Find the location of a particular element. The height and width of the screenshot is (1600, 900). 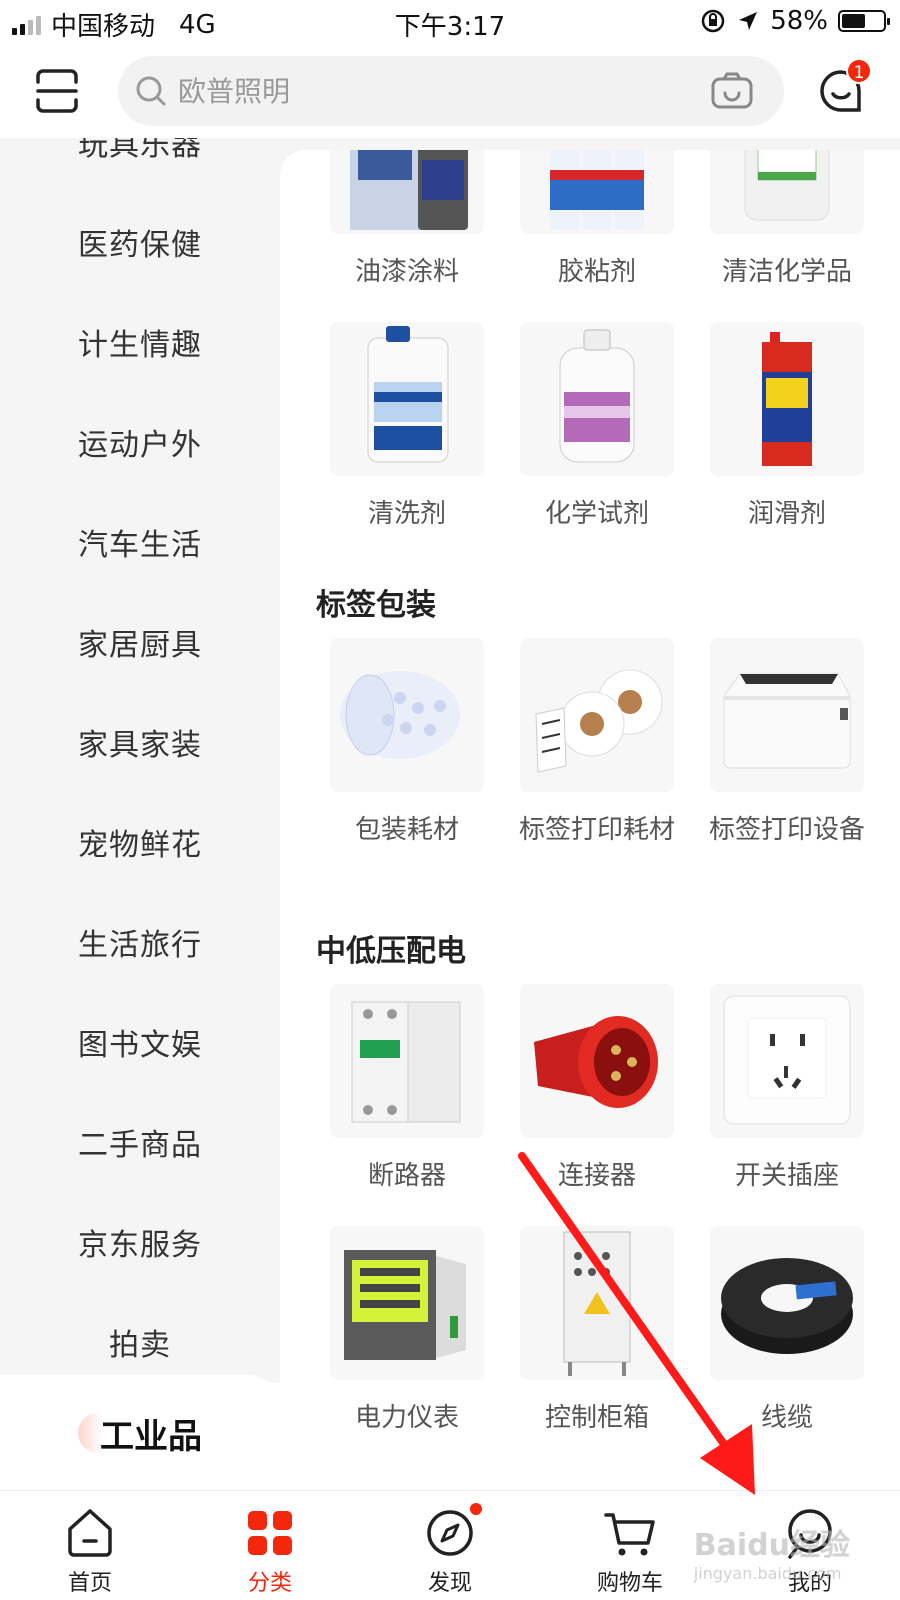

sidebar-item: 图书文娱 is located at coordinates (140, 1046).